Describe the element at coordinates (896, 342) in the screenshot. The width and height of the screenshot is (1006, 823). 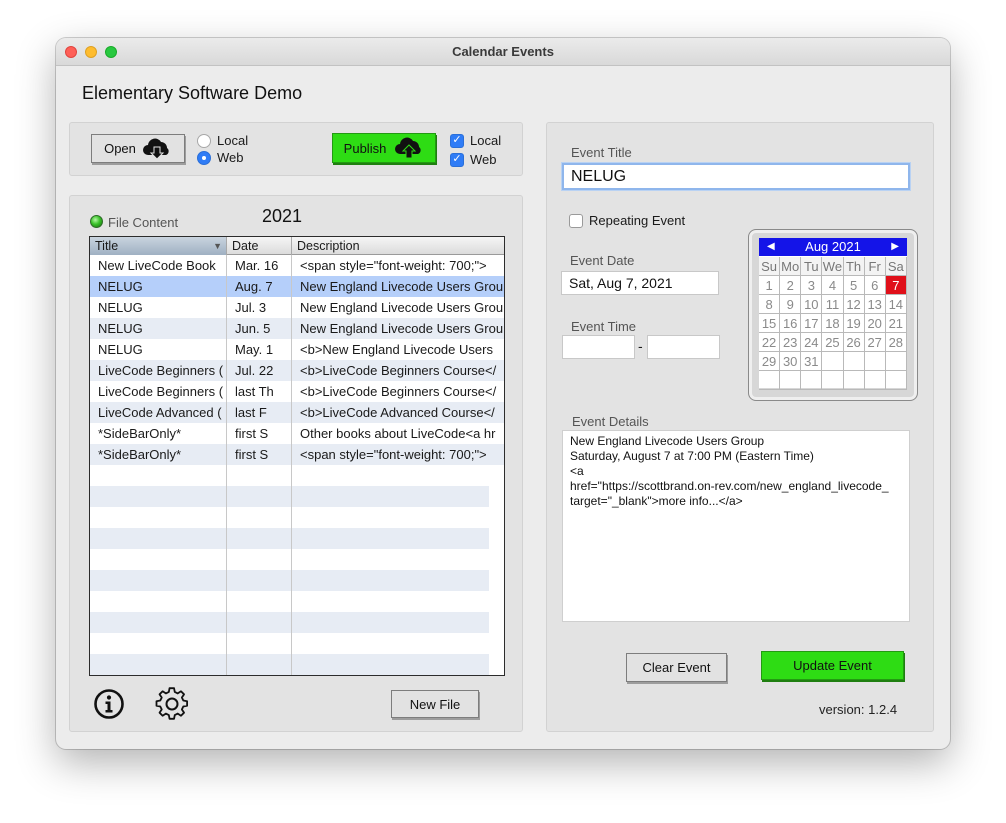
I see `calendar-day: 28` at that location.